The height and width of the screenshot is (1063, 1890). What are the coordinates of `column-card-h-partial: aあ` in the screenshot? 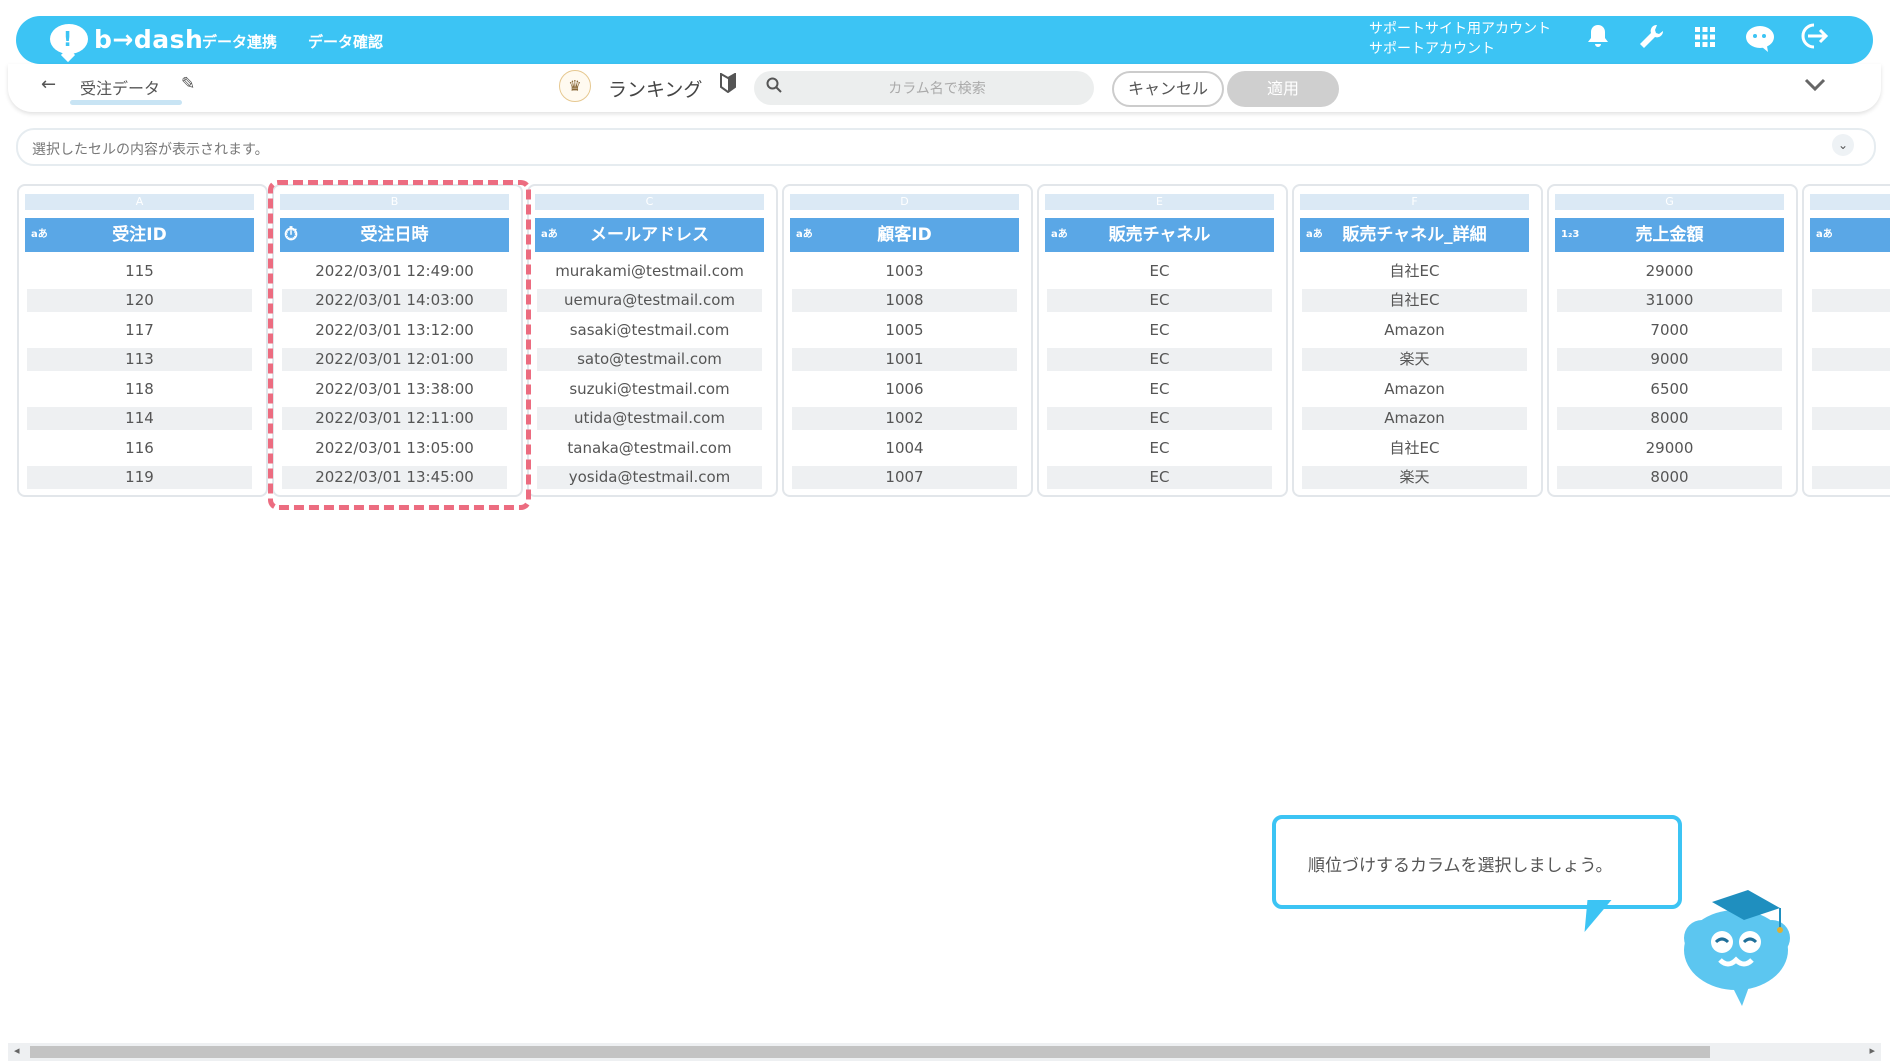 It's located at (1846, 340).